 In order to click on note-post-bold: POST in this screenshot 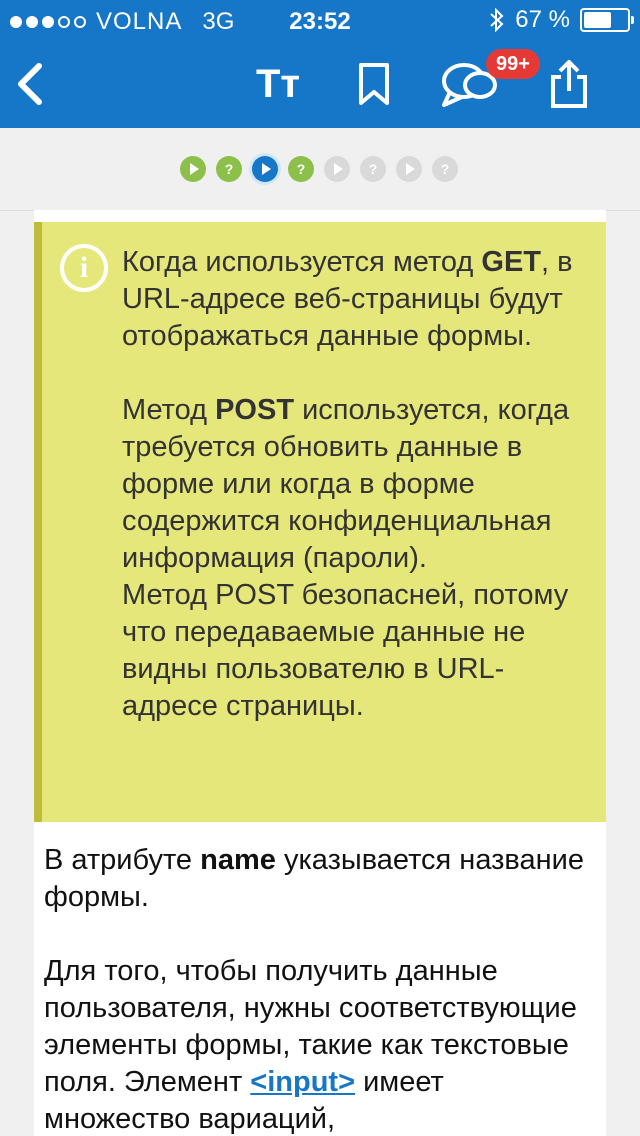, I will do `click(255, 410)`.